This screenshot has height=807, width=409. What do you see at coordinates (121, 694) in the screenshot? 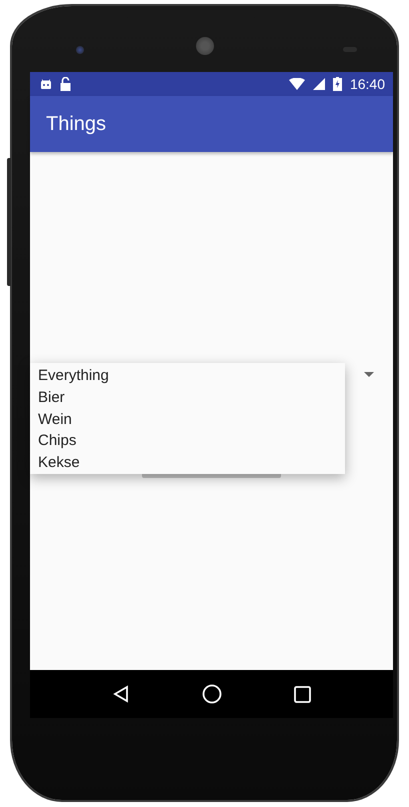
I see `back-icon` at bounding box center [121, 694].